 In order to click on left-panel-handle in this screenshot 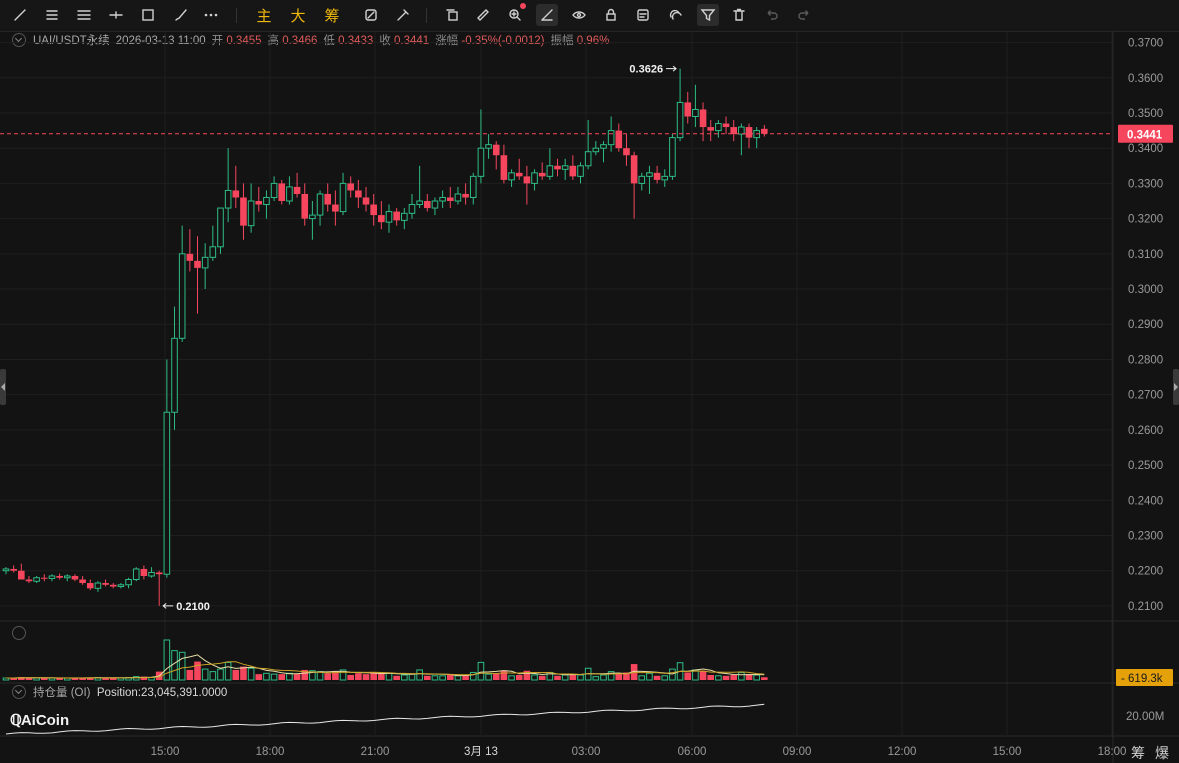, I will do `click(3, 387)`.